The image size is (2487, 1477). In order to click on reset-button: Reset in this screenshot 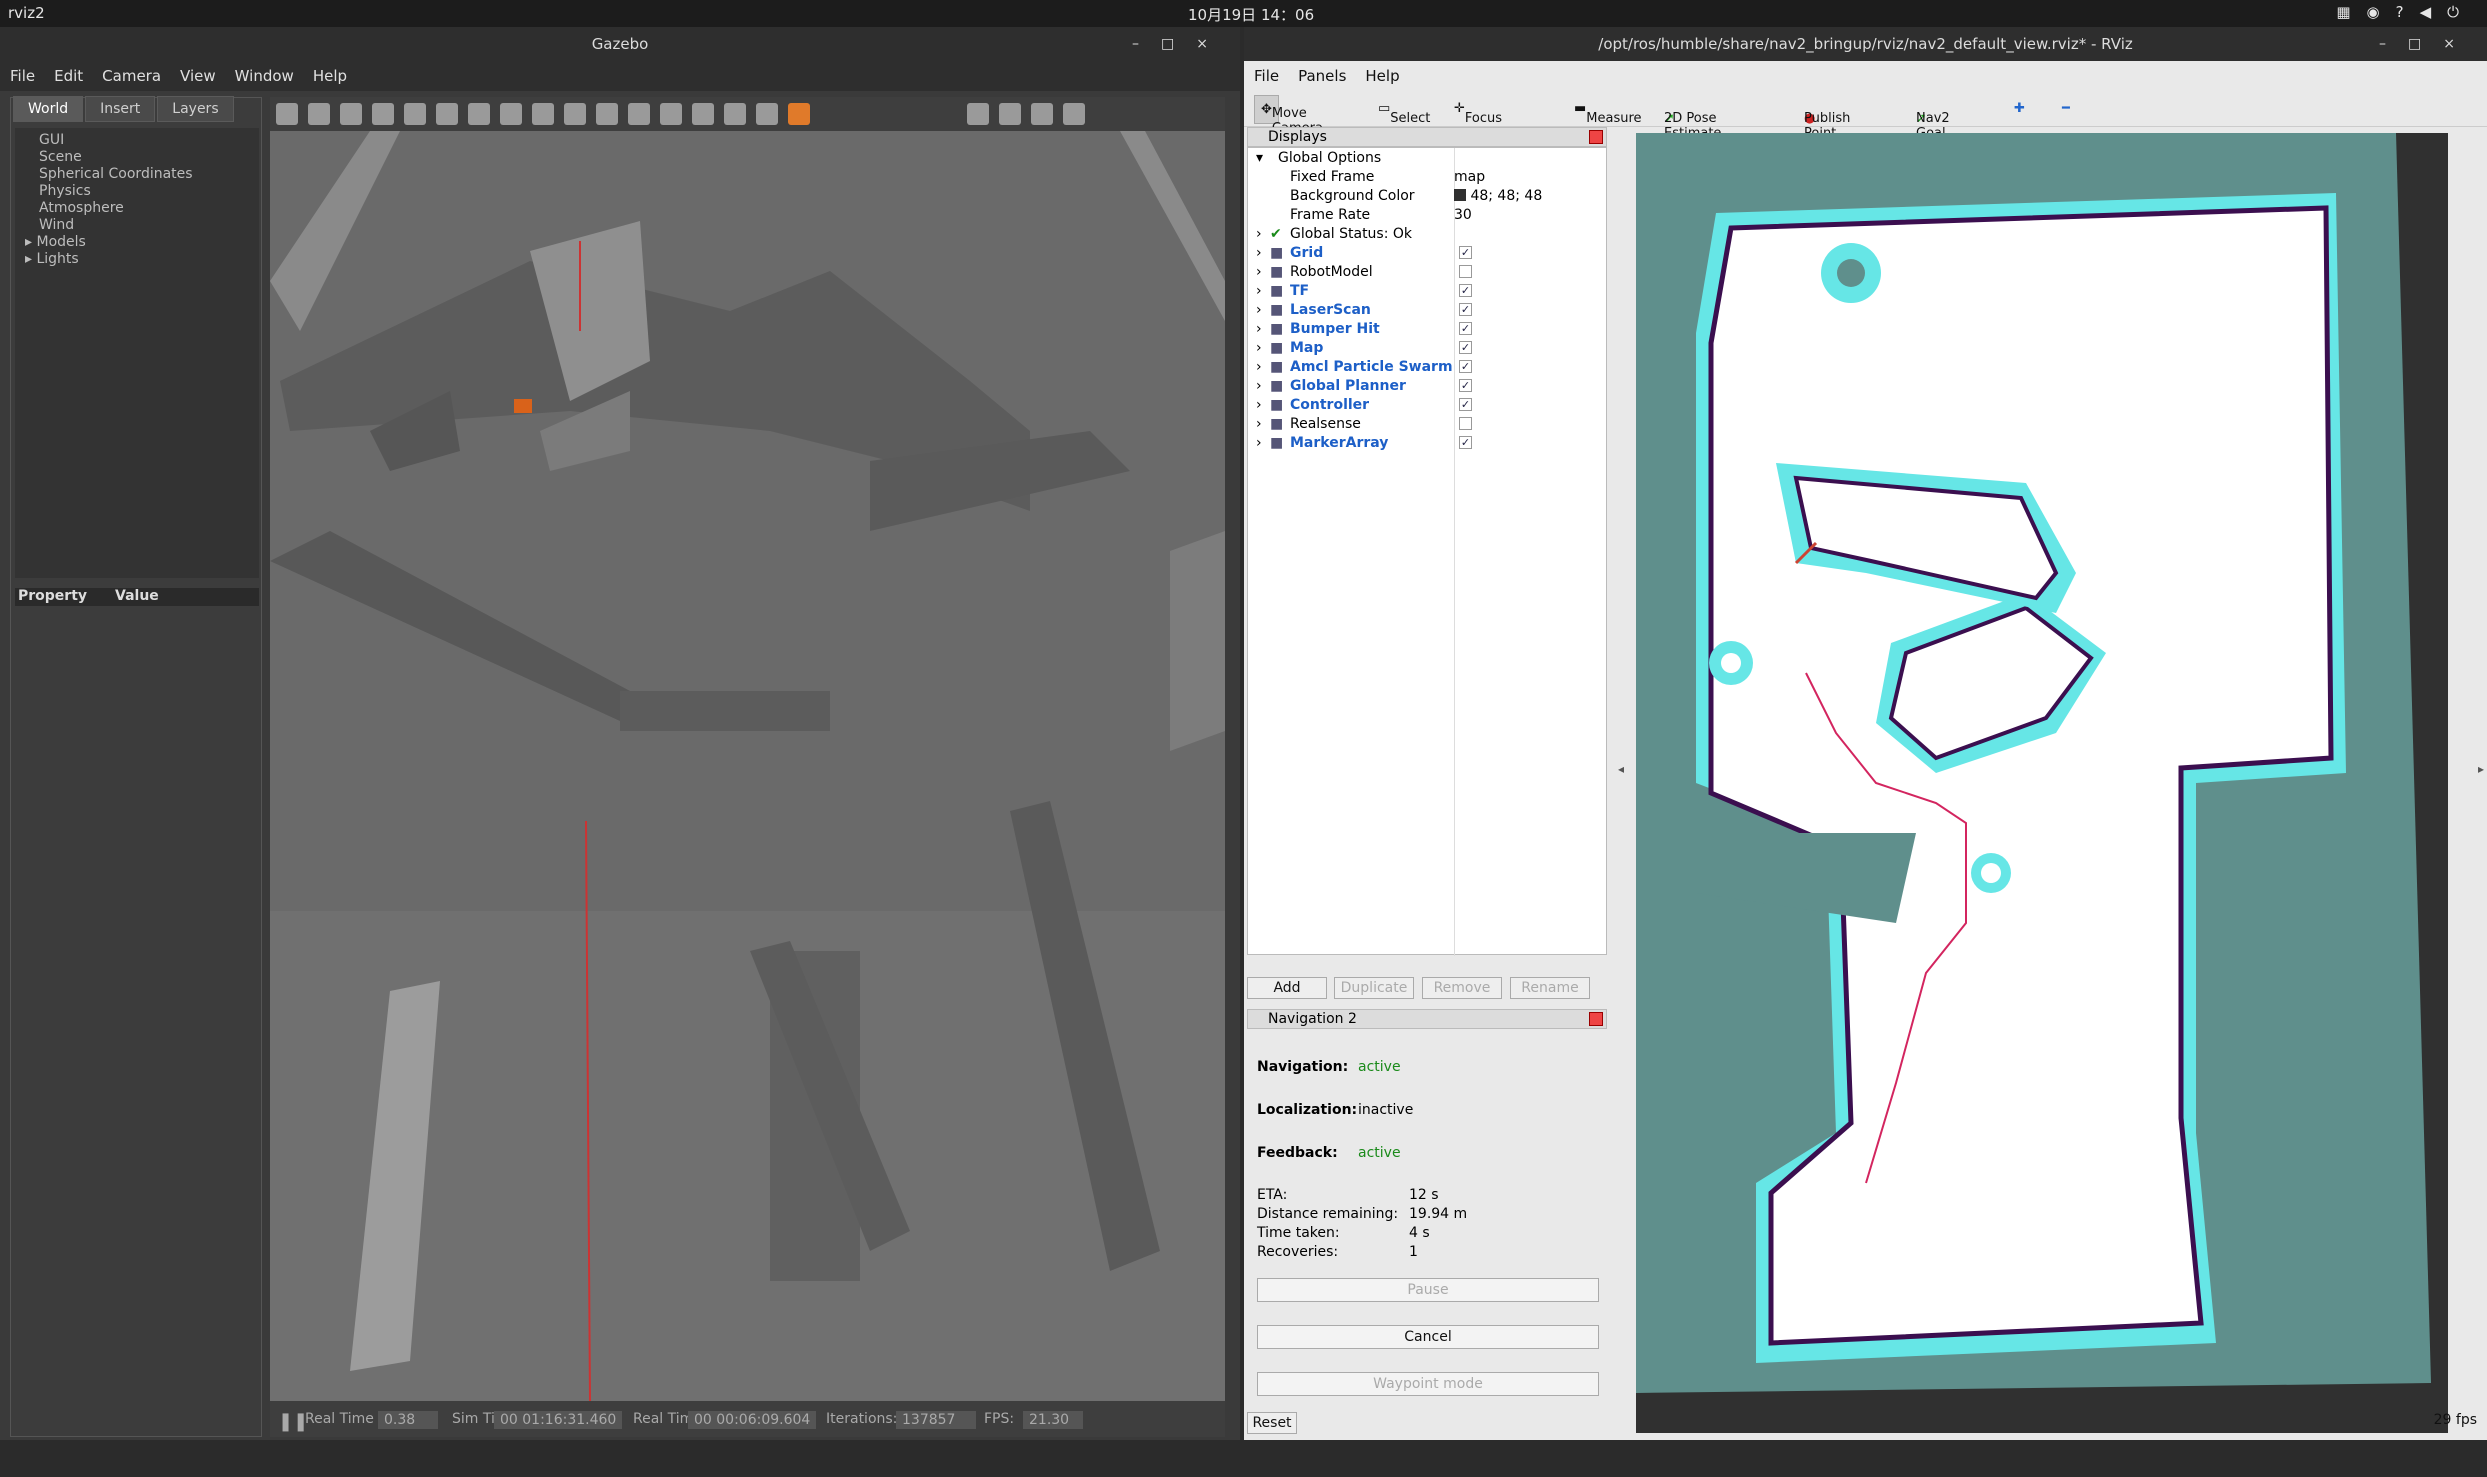, I will do `click(1272, 1423)`.